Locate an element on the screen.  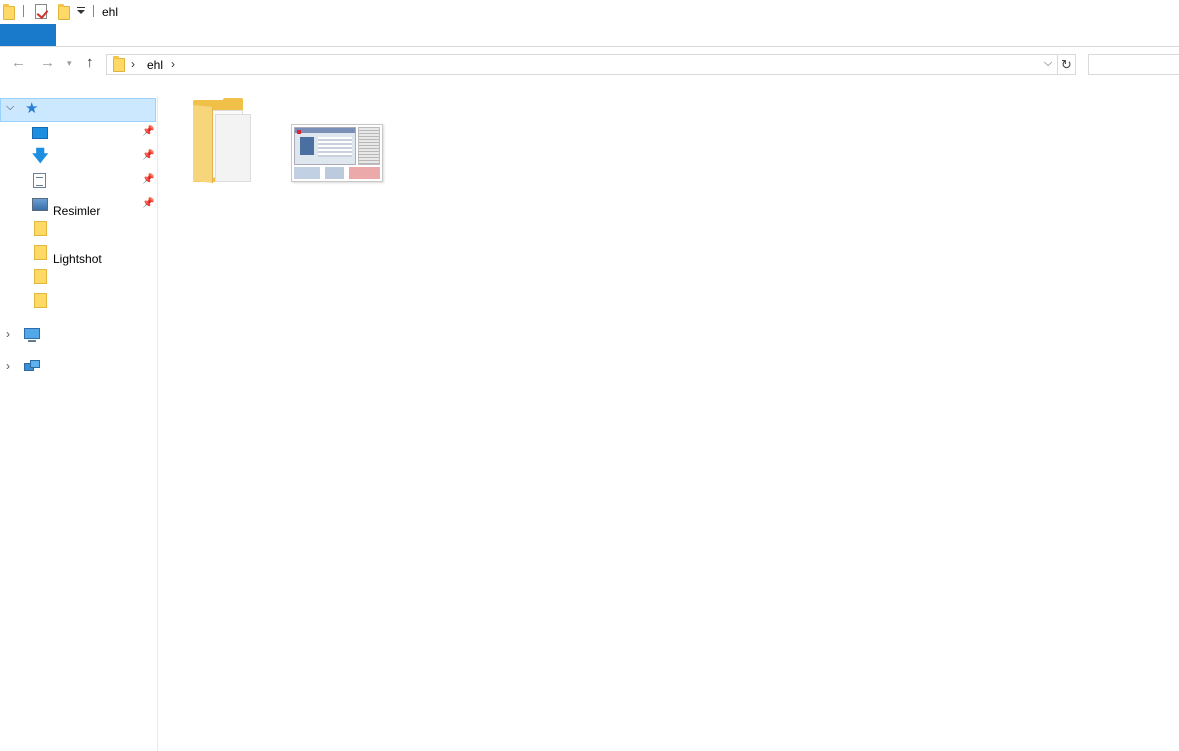
ribbon is located at coordinates (589, 35).